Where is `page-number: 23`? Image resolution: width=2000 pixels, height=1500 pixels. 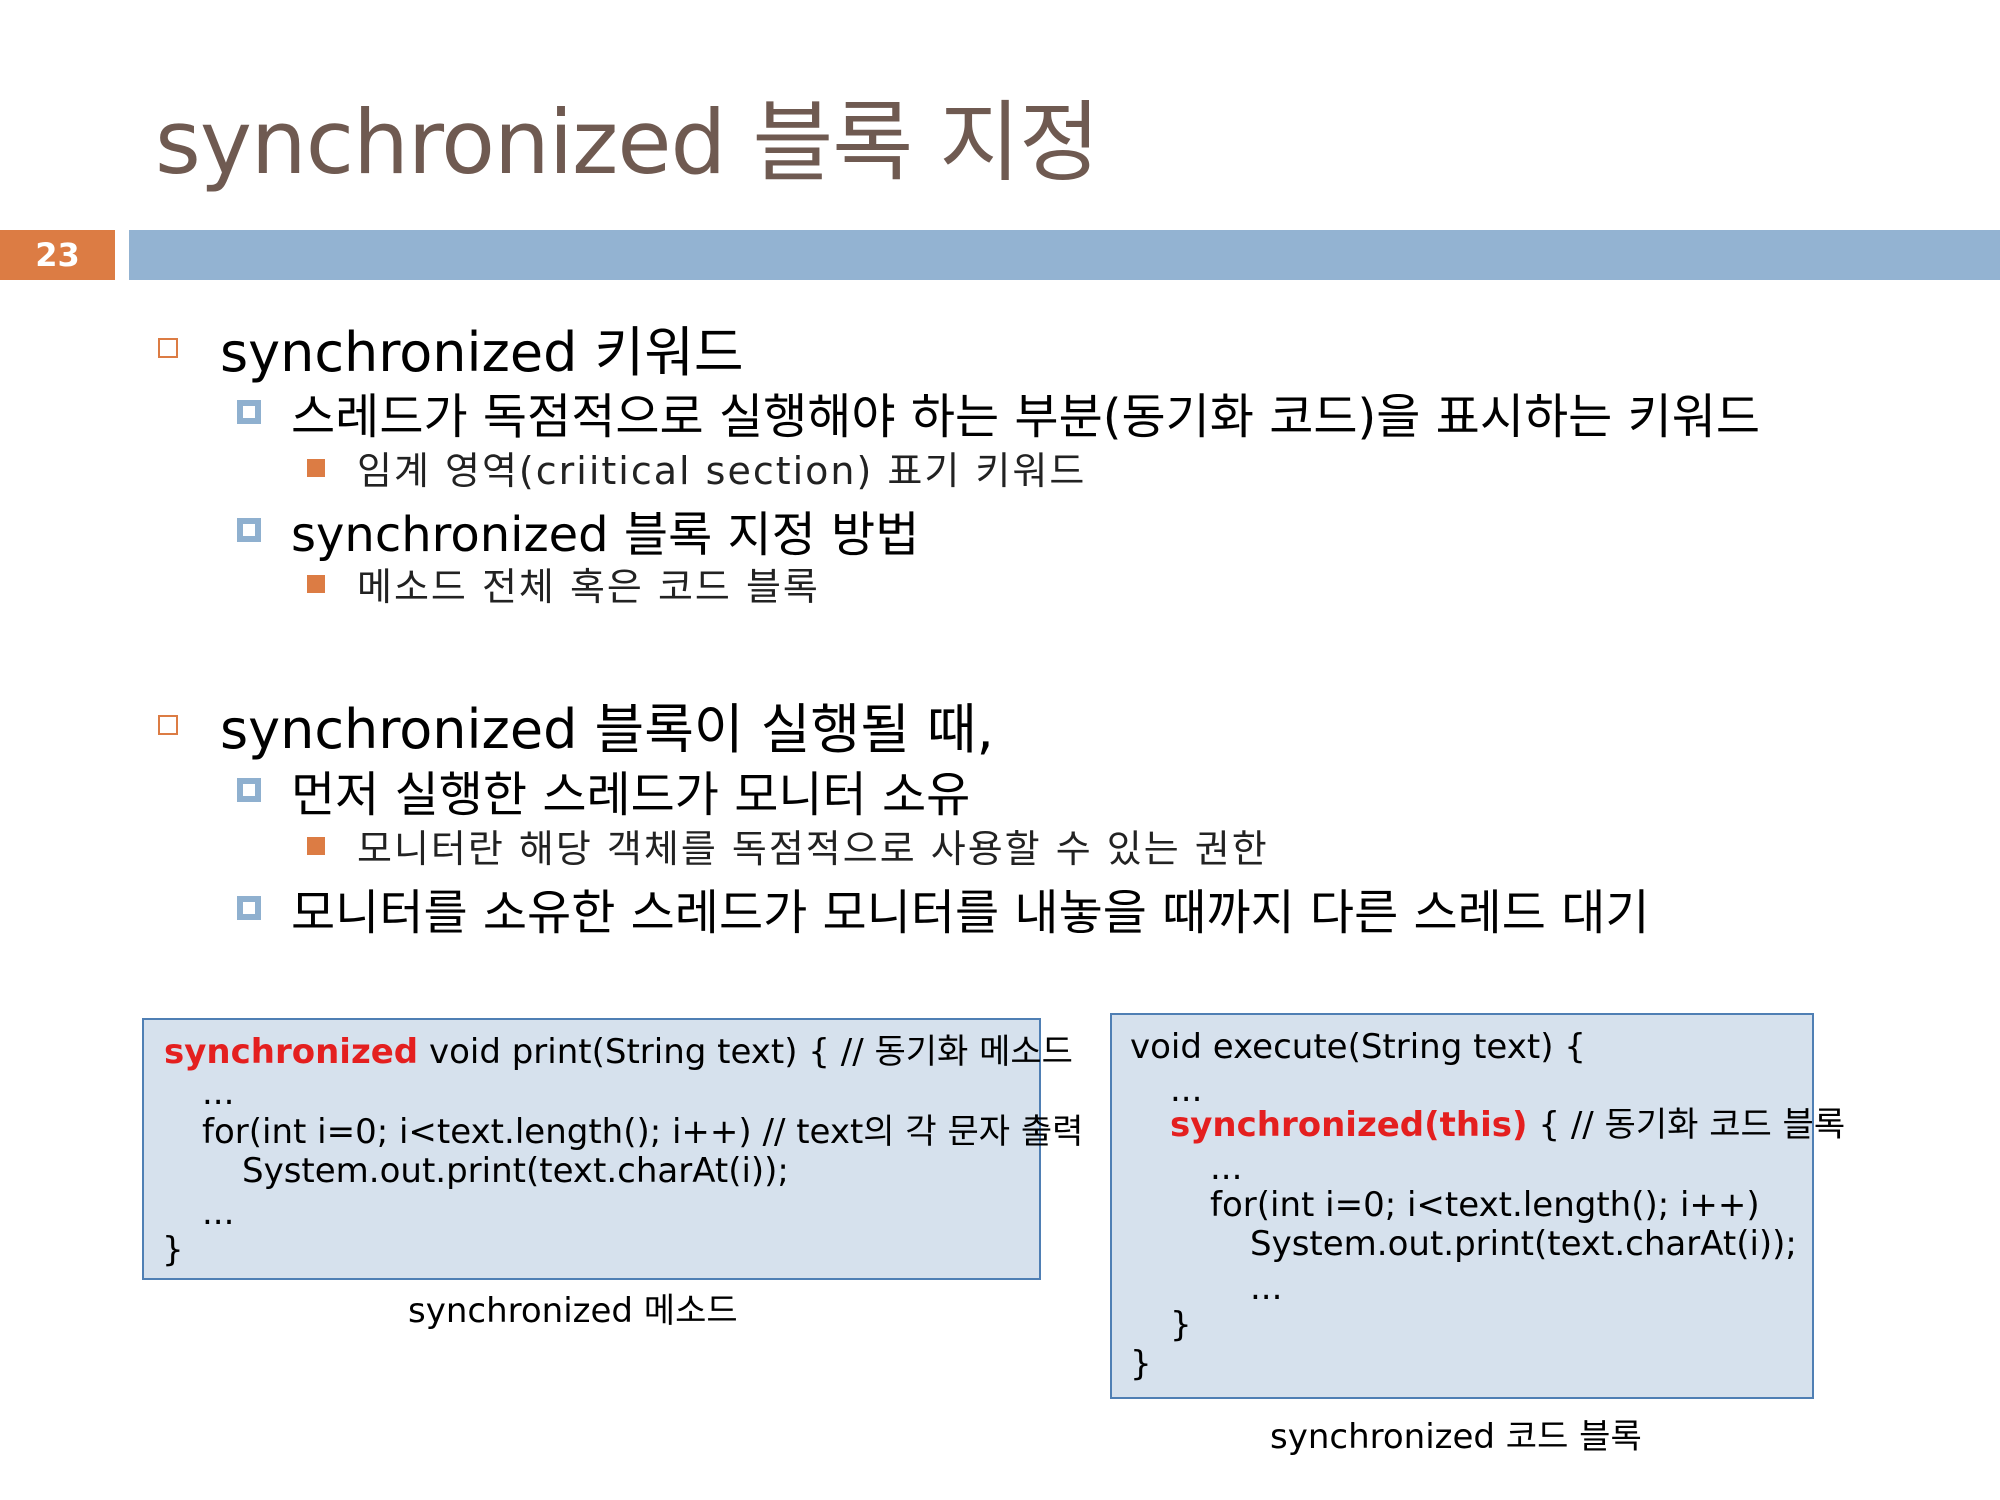 page-number: 23 is located at coordinates (57, 255).